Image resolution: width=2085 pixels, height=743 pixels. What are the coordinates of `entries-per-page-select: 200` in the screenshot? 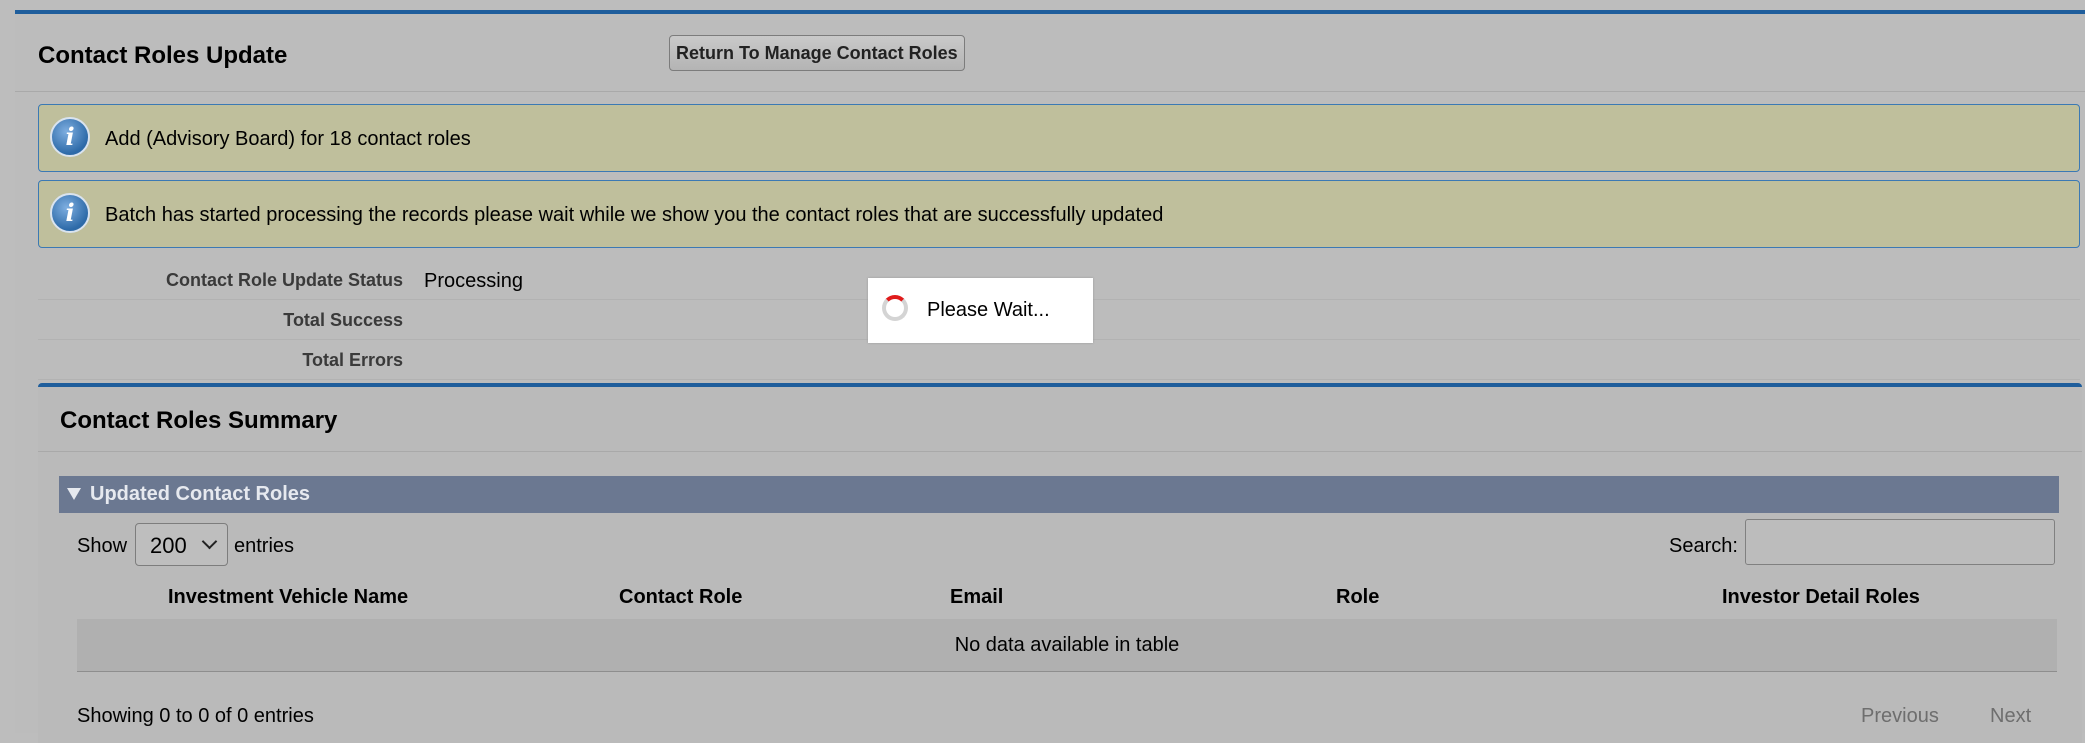 It's located at (181, 544).